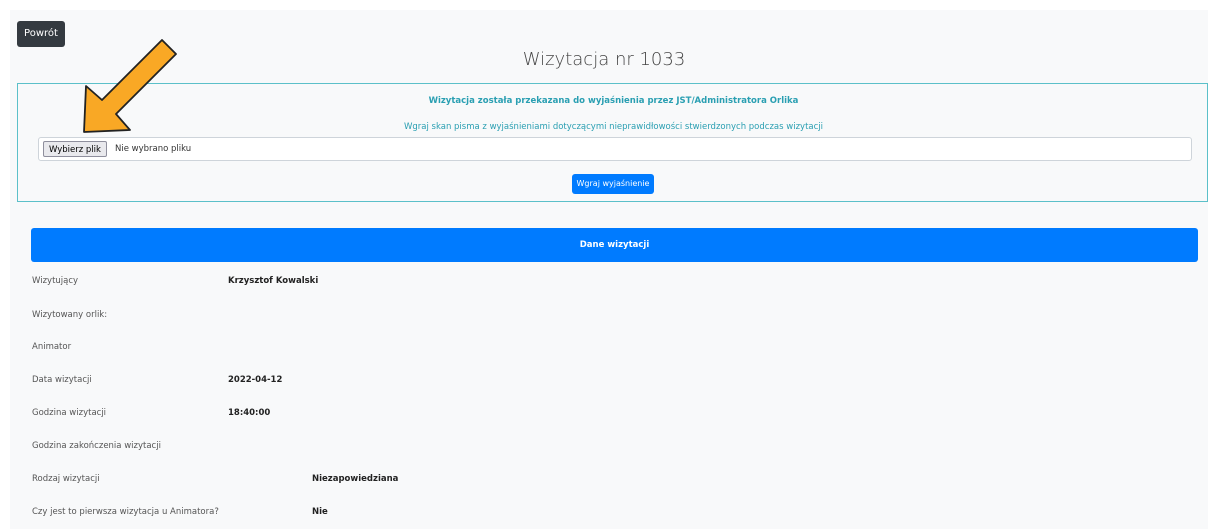 The height and width of the screenshot is (529, 1208). Describe the element at coordinates (66, 479) in the screenshot. I see `label-visit-type: Rodzaj wizytacji` at that location.